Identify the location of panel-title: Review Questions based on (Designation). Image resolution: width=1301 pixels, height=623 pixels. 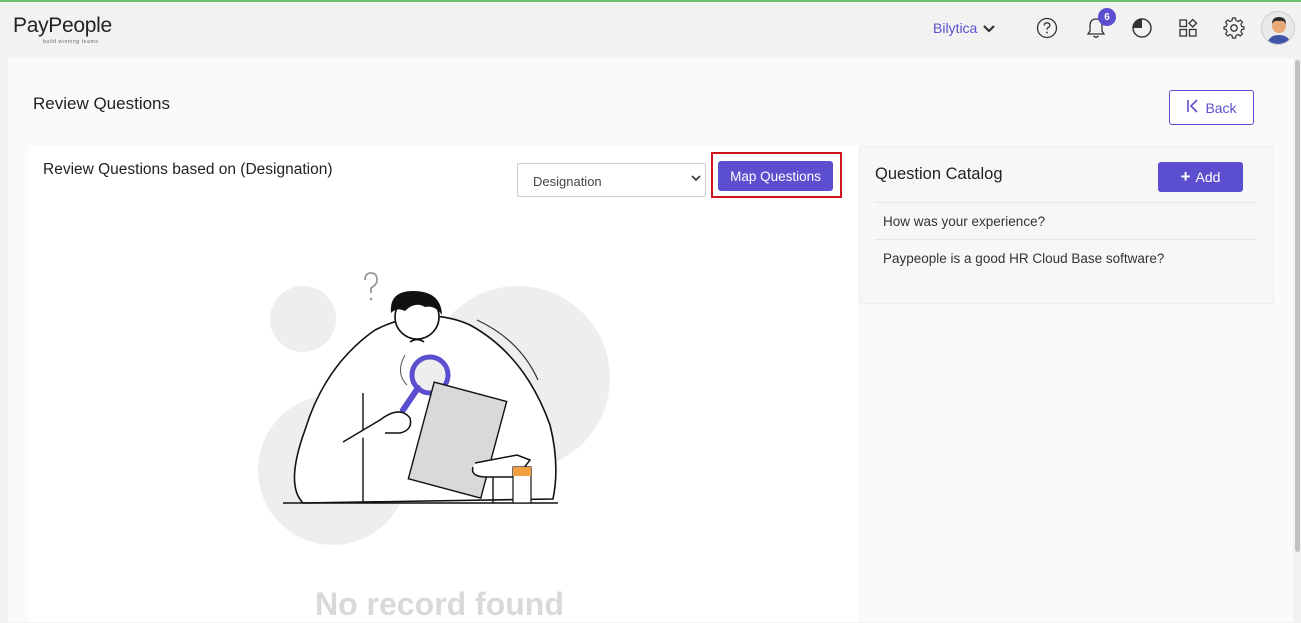
(188, 169).